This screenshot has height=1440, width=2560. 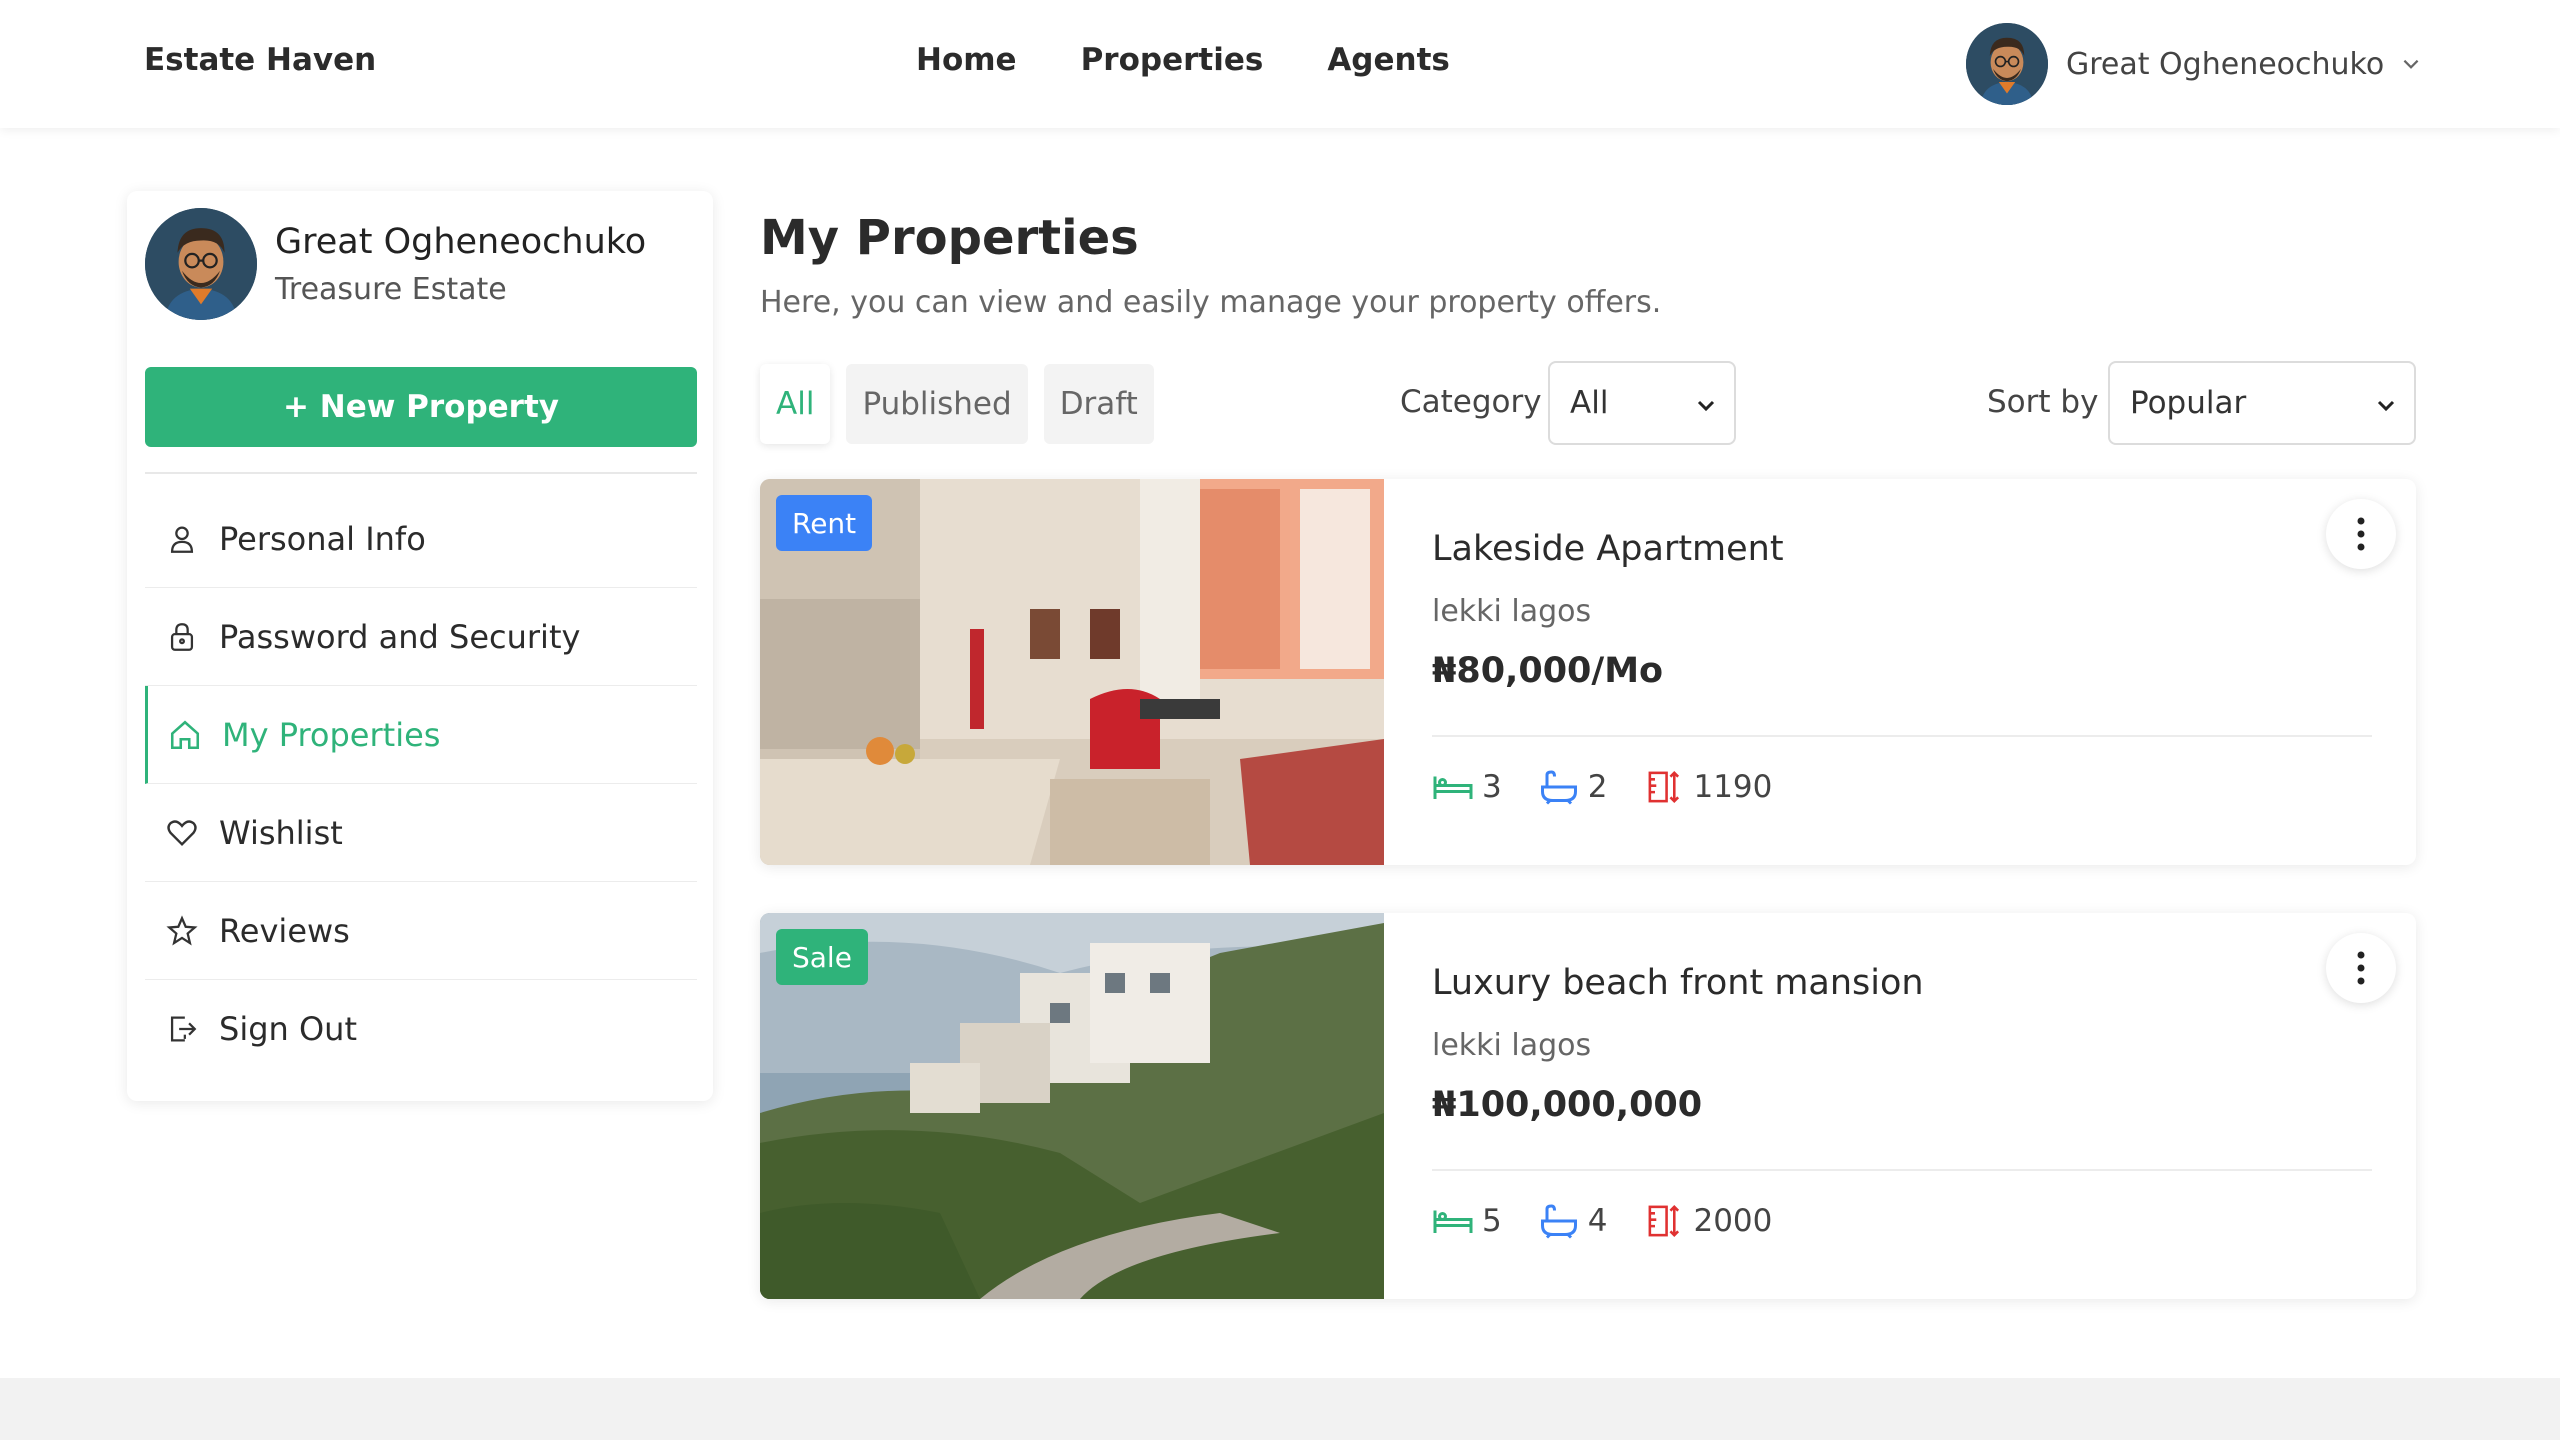 I want to click on category-label: Category, so click(x=1471, y=402).